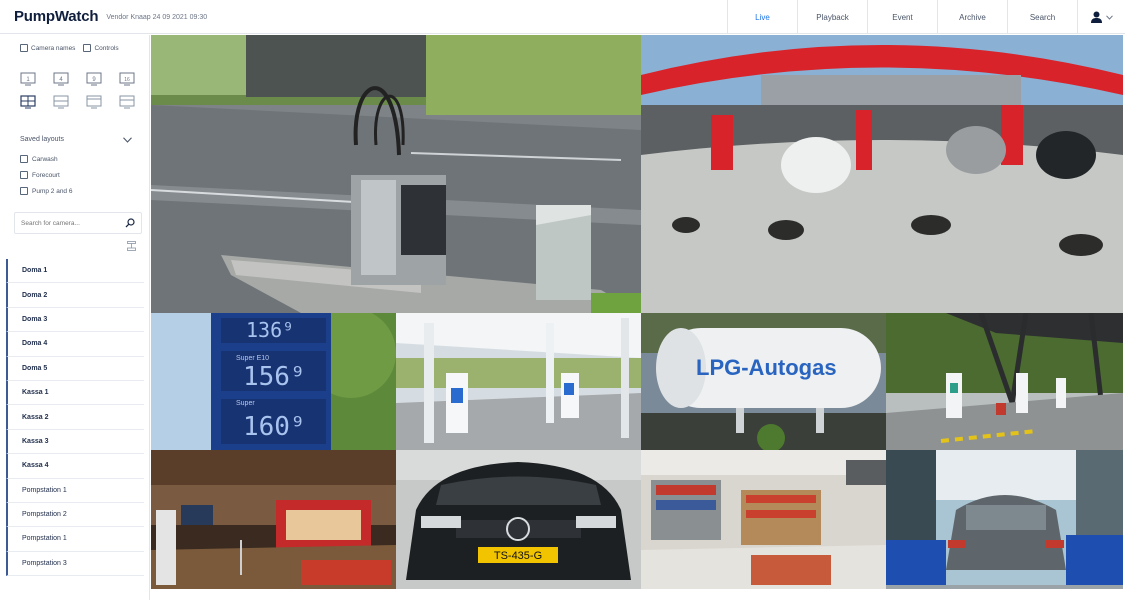  I want to click on video-tile-vehicle-plate: TS-435-G, so click(518, 519).